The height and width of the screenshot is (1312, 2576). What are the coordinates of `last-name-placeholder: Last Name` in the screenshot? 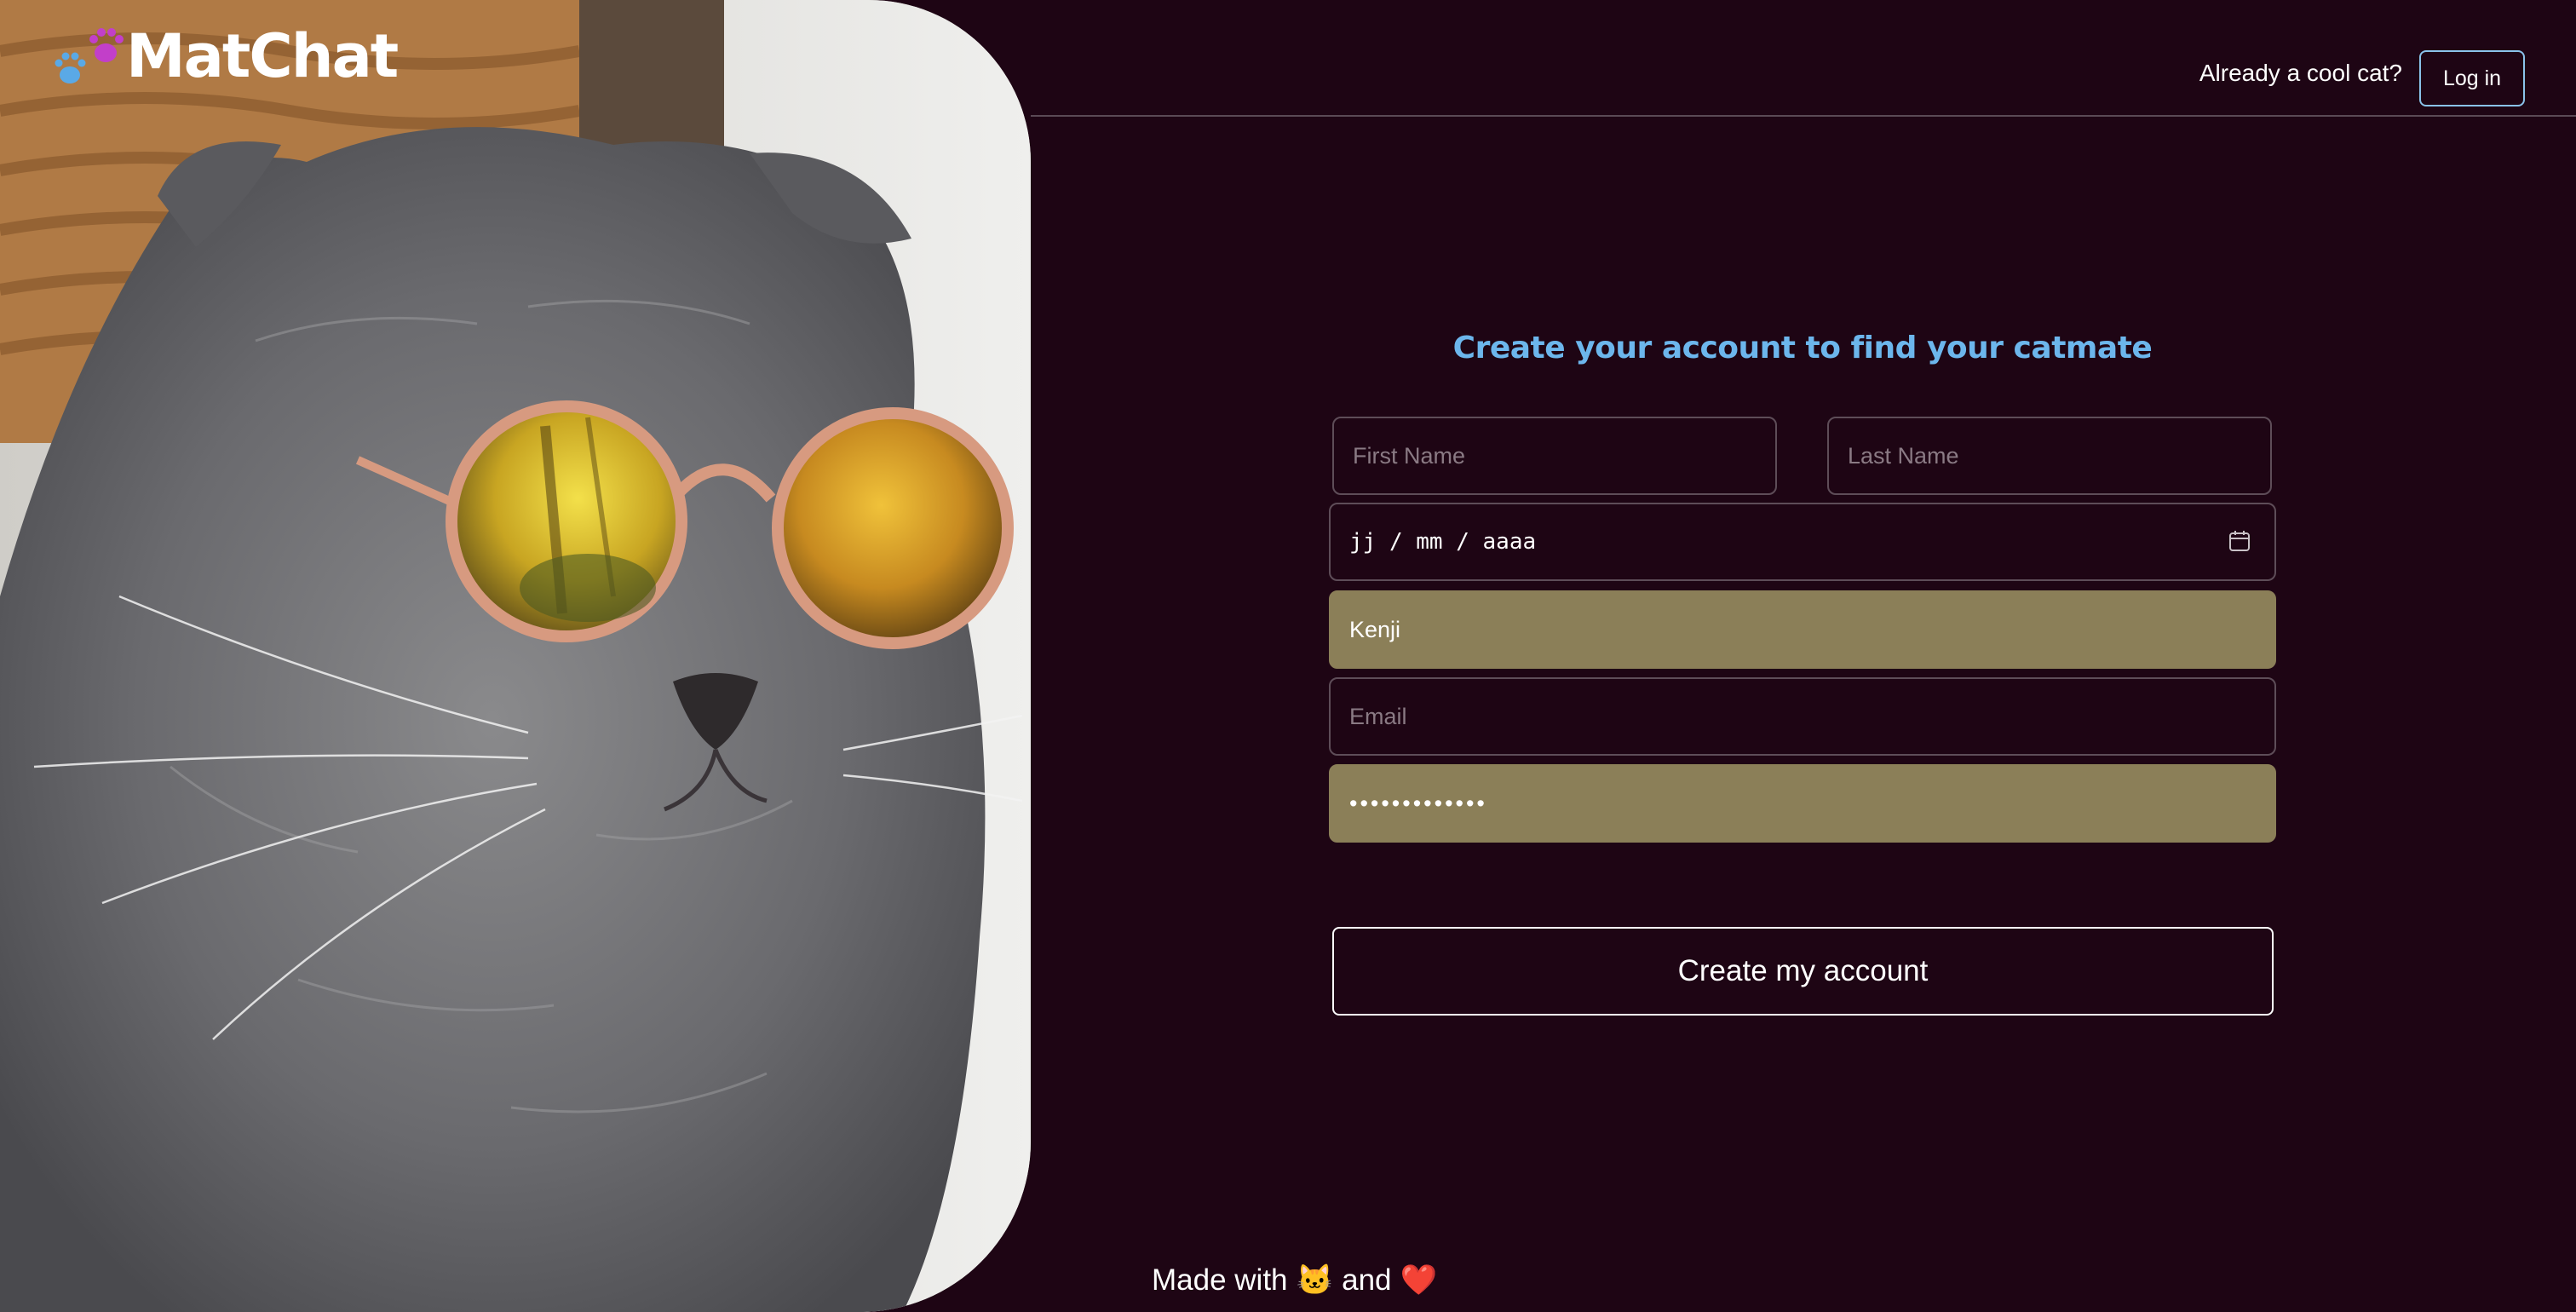 It's located at (1904, 455).